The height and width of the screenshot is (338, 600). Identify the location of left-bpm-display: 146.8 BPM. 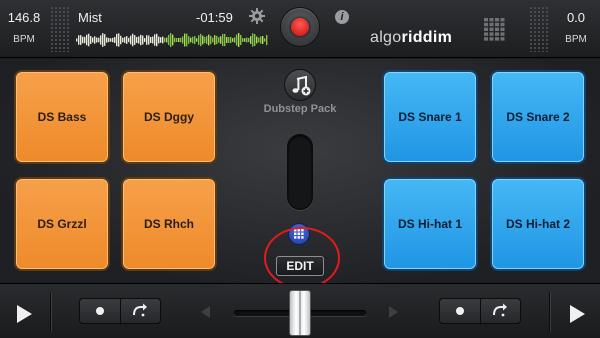
(24, 29).